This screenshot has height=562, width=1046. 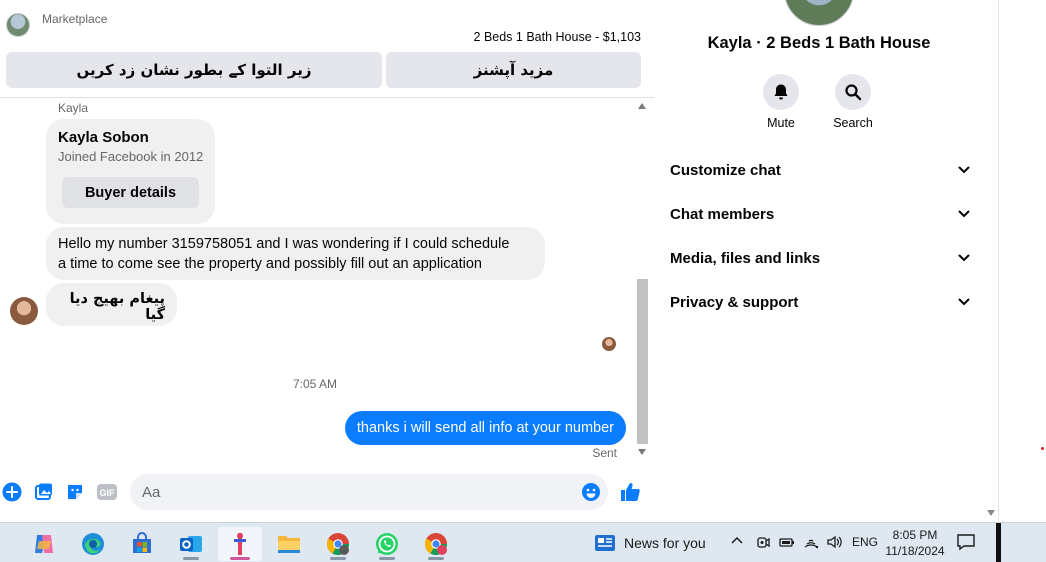 What do you see at coordinates (240, 558) in the screenshot?
I see `app-active-indicator` at bounding box center [240, 558].